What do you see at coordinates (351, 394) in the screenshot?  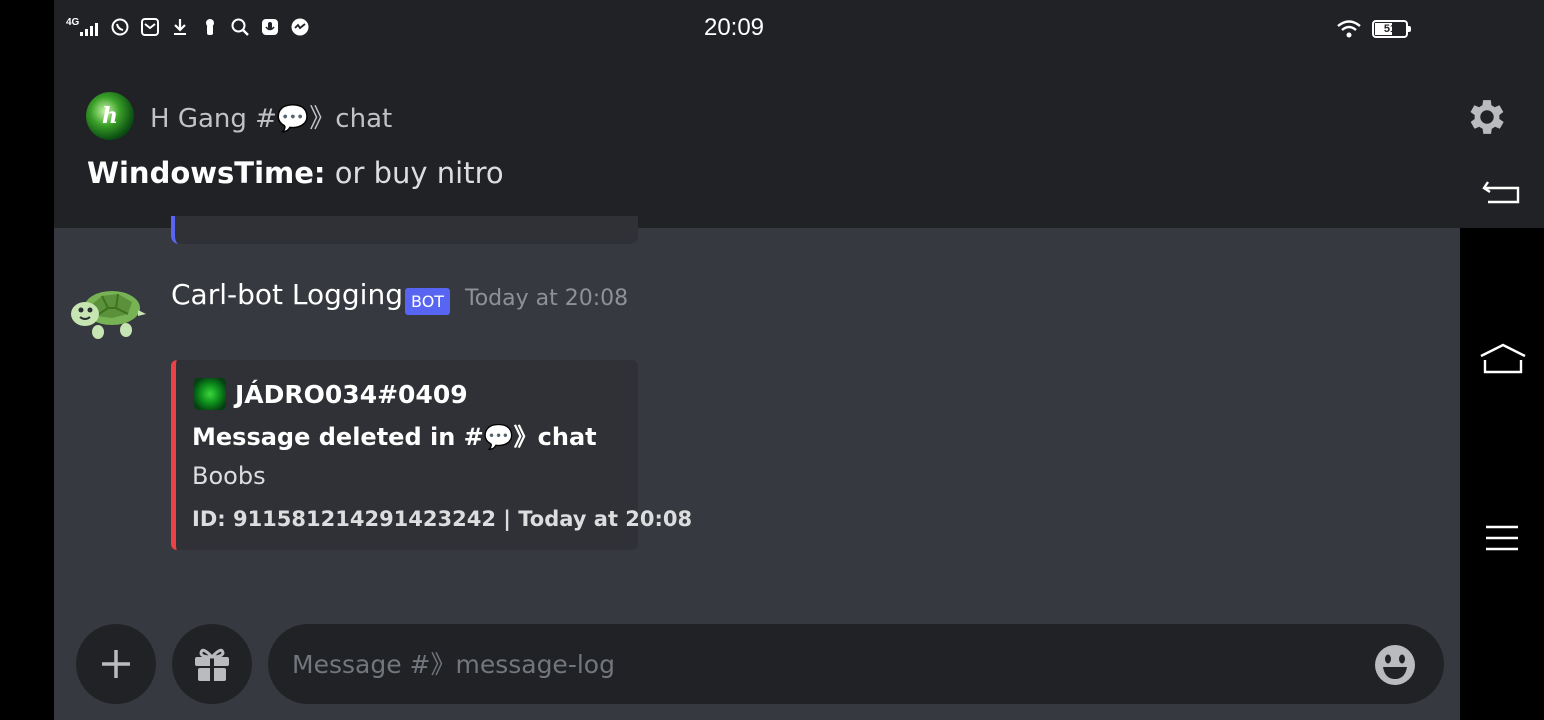 I see `embed-author: JÁDRO034#0409` at bounding box center [351, 394].